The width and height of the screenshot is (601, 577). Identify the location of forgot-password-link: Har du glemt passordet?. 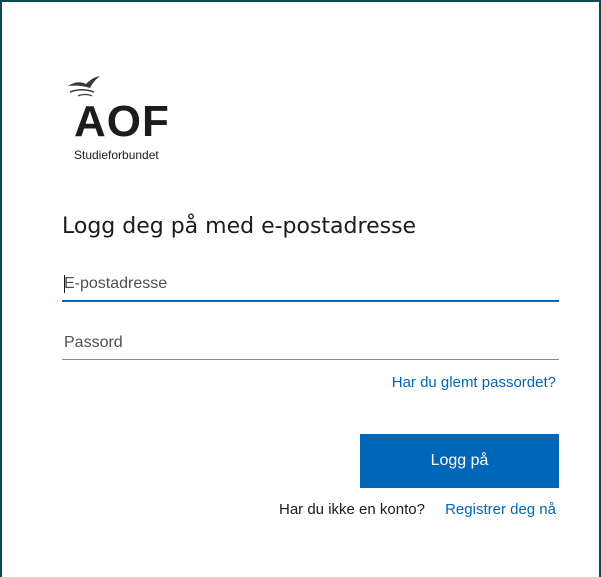
(474, 382).